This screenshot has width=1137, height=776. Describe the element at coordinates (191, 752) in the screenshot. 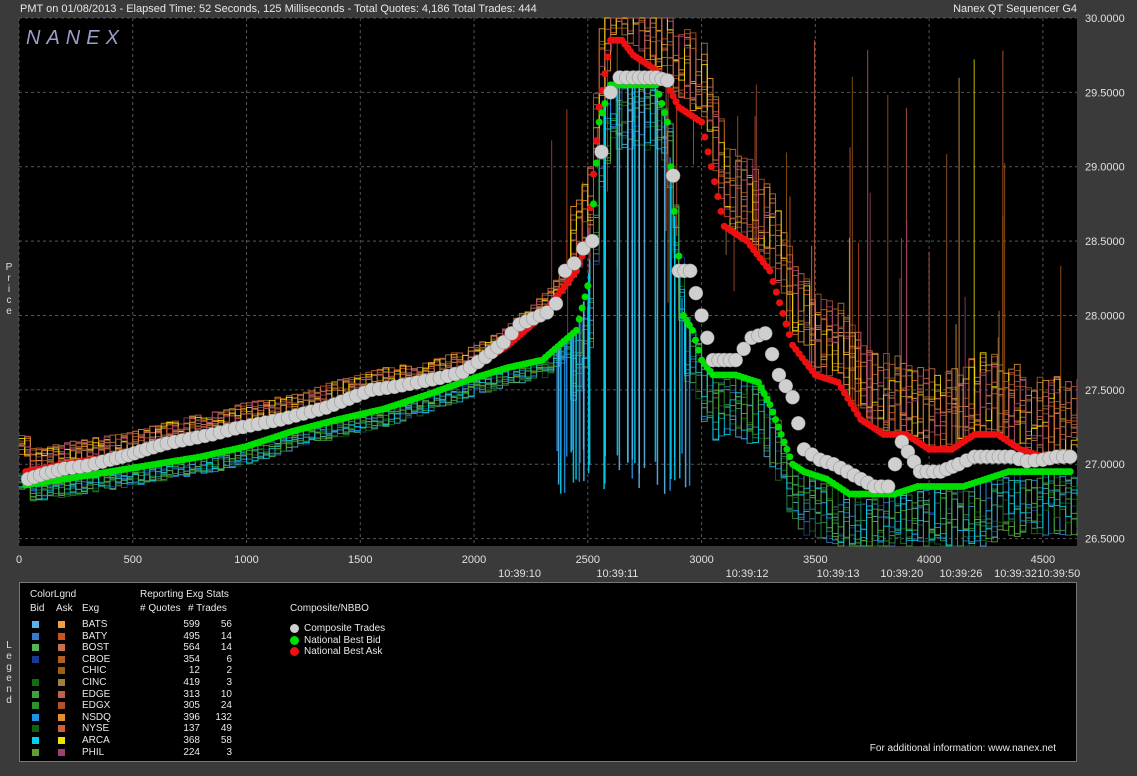

I see `quote-count: 224` at that location.